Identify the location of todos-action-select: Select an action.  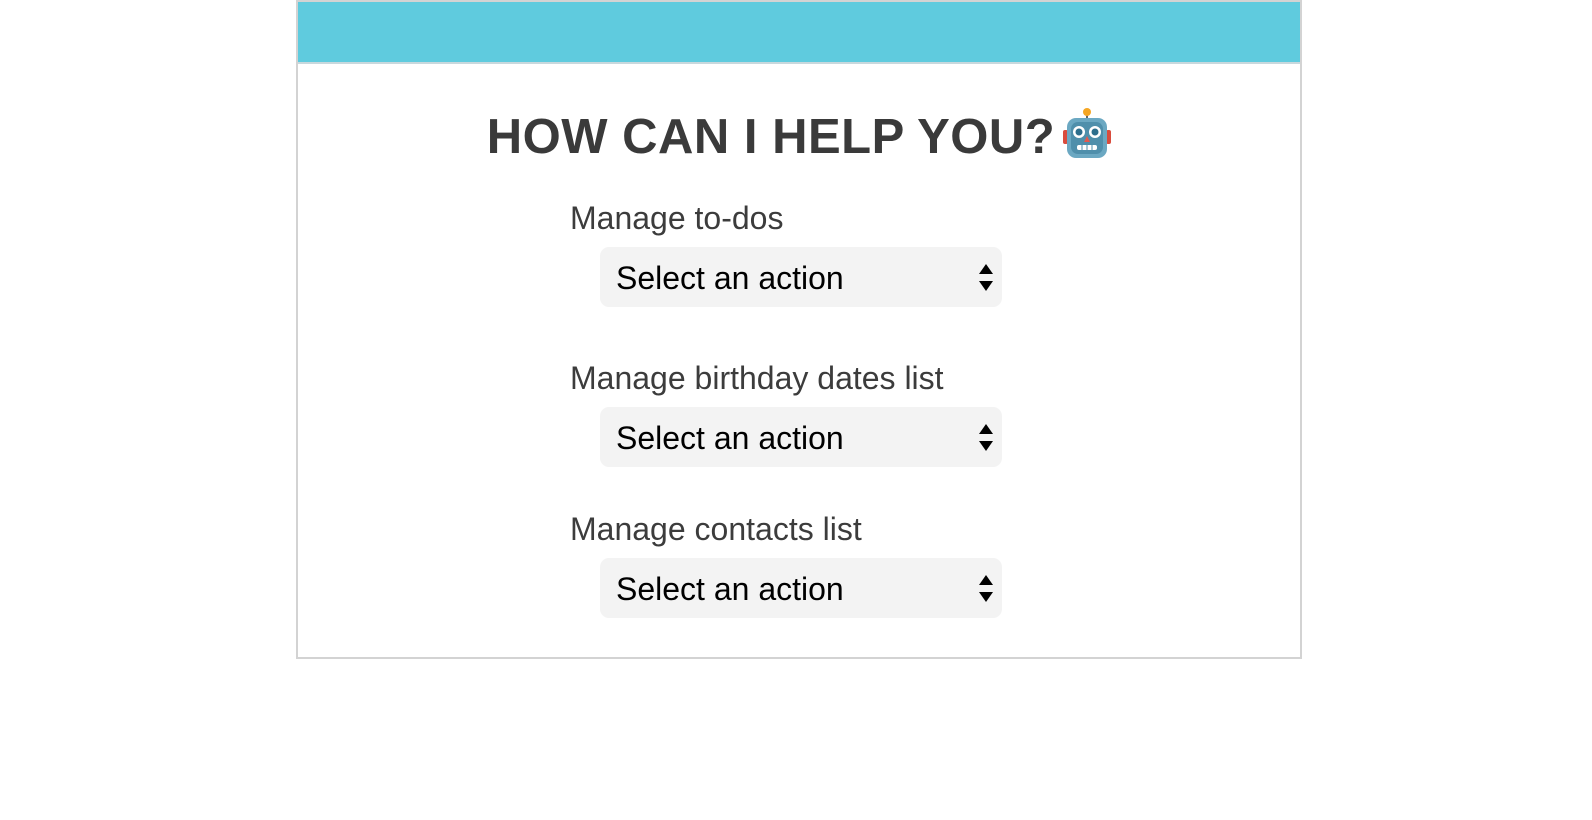
(801, 277).